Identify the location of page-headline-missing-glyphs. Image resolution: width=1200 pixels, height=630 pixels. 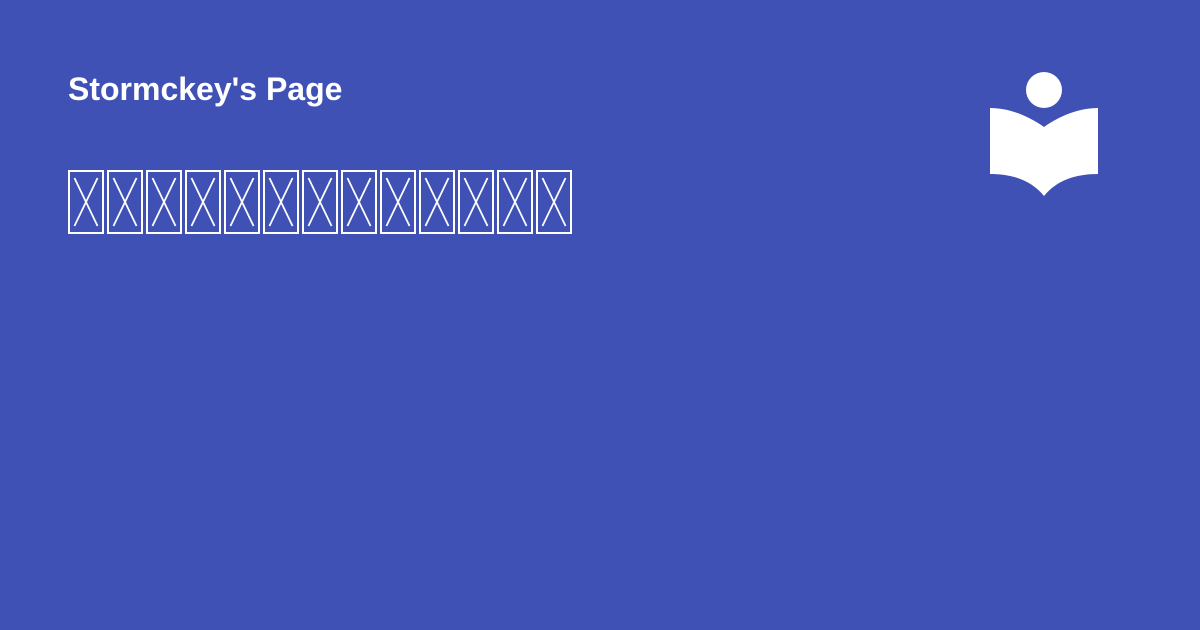
(478, 206).